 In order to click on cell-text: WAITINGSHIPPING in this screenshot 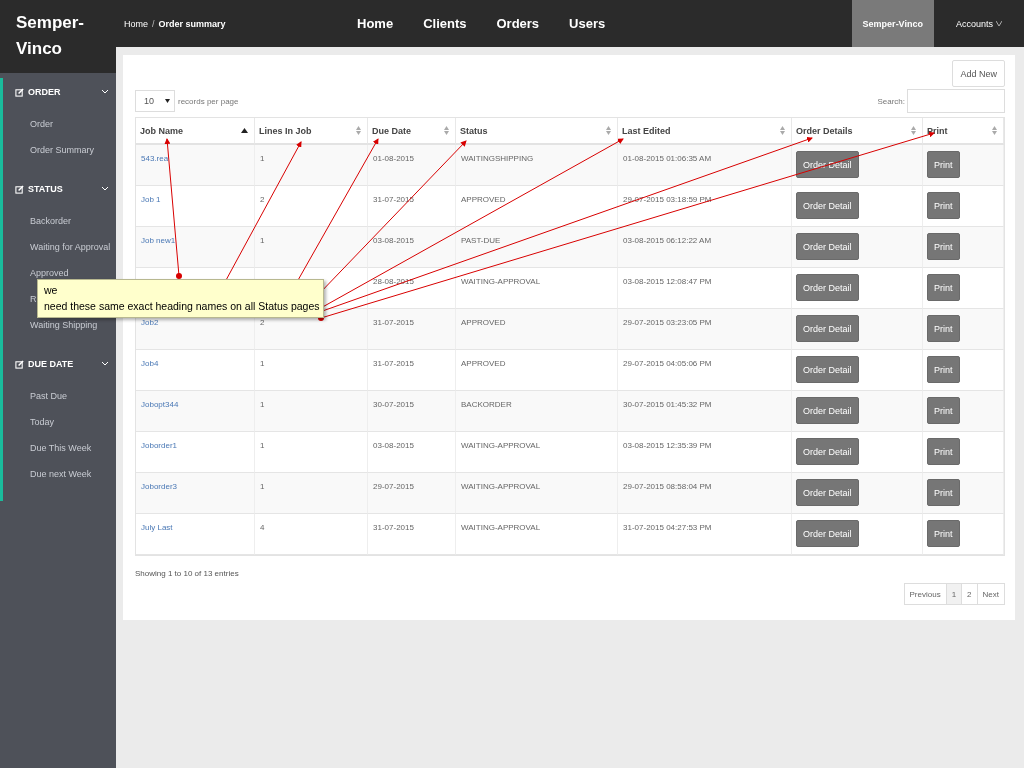, I will do `click(497, 158)`.